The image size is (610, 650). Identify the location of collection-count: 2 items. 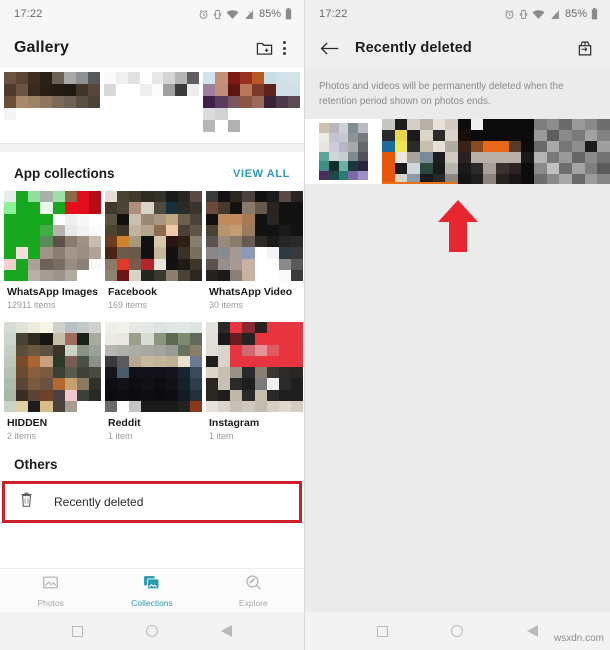
(22, 436).